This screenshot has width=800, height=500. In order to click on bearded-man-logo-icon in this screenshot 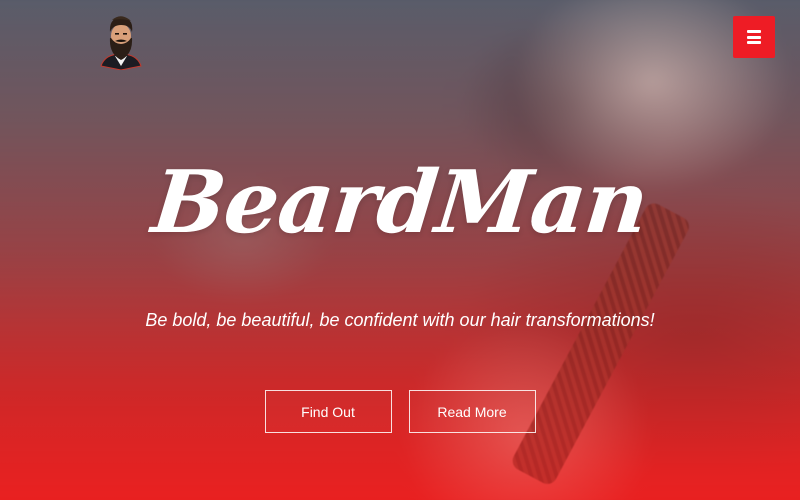, I will do `click(121, 43)`.